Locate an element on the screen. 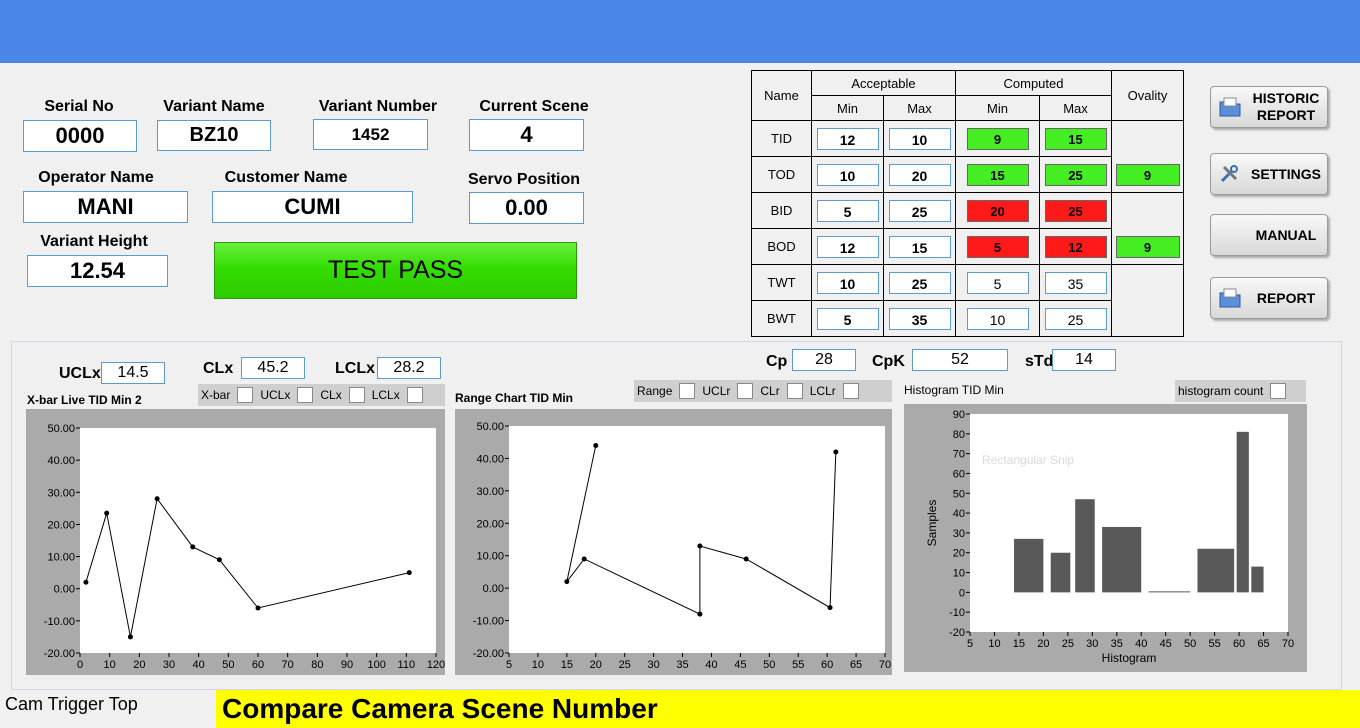 The height and width of the screenshot is (728, 1360). cp-field: 28 is located at coordinates (824, 360).